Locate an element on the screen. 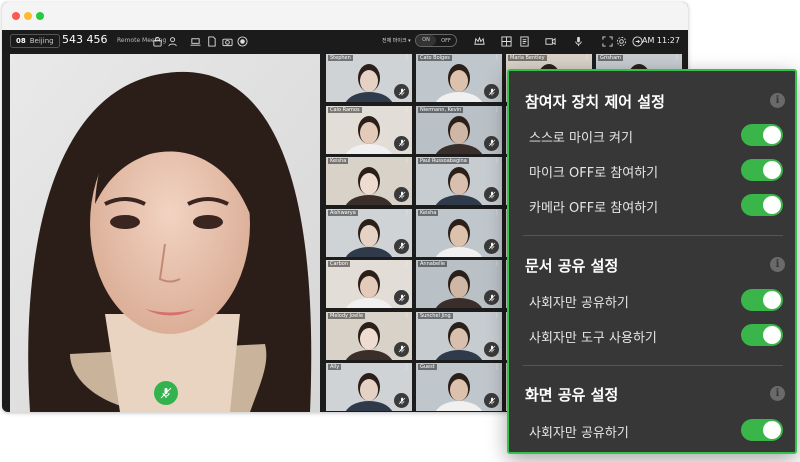  minimize-window-button is located at coordinates (28, 16).